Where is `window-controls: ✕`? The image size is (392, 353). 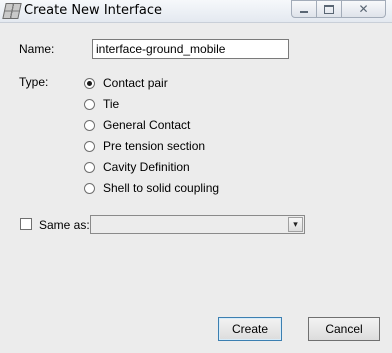 window-controls: ✕ is located at coordinates (338, 9).